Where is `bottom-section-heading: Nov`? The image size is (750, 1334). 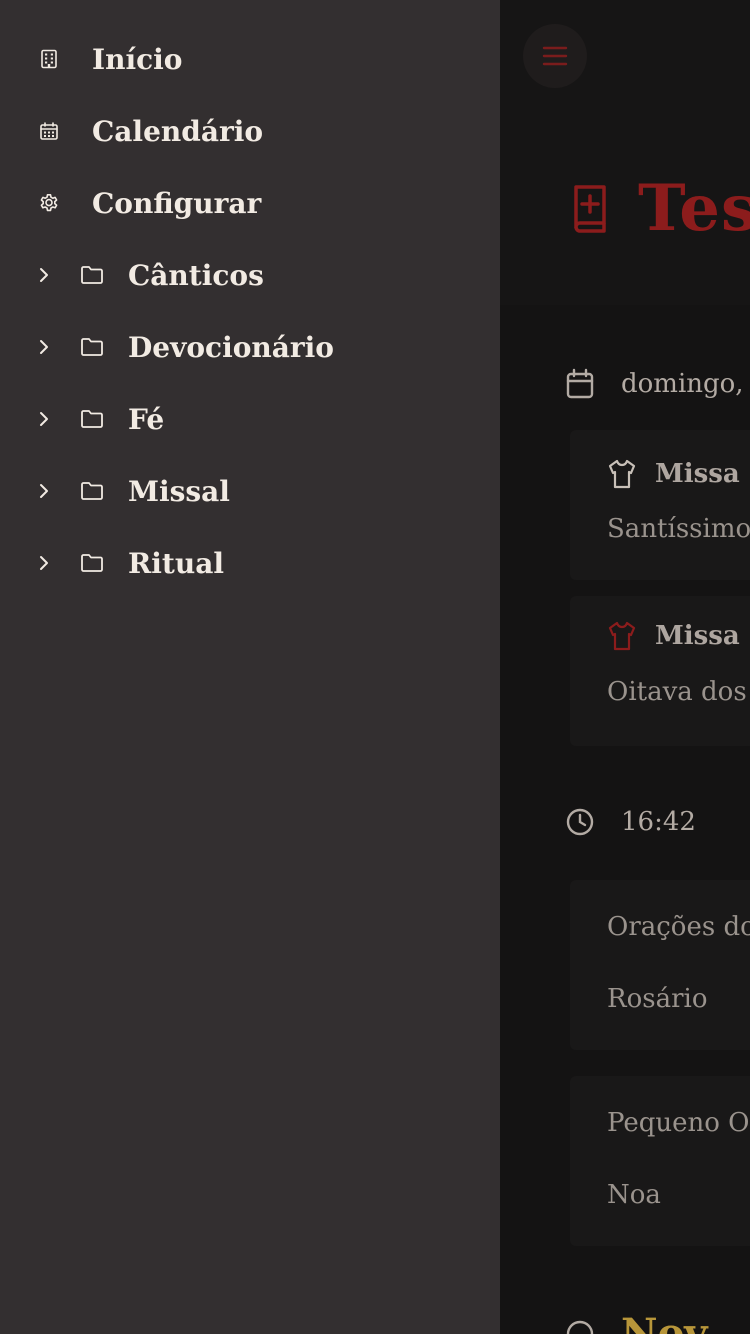
bottom-section-heading: Nov is located at coordinates (636, 1322).